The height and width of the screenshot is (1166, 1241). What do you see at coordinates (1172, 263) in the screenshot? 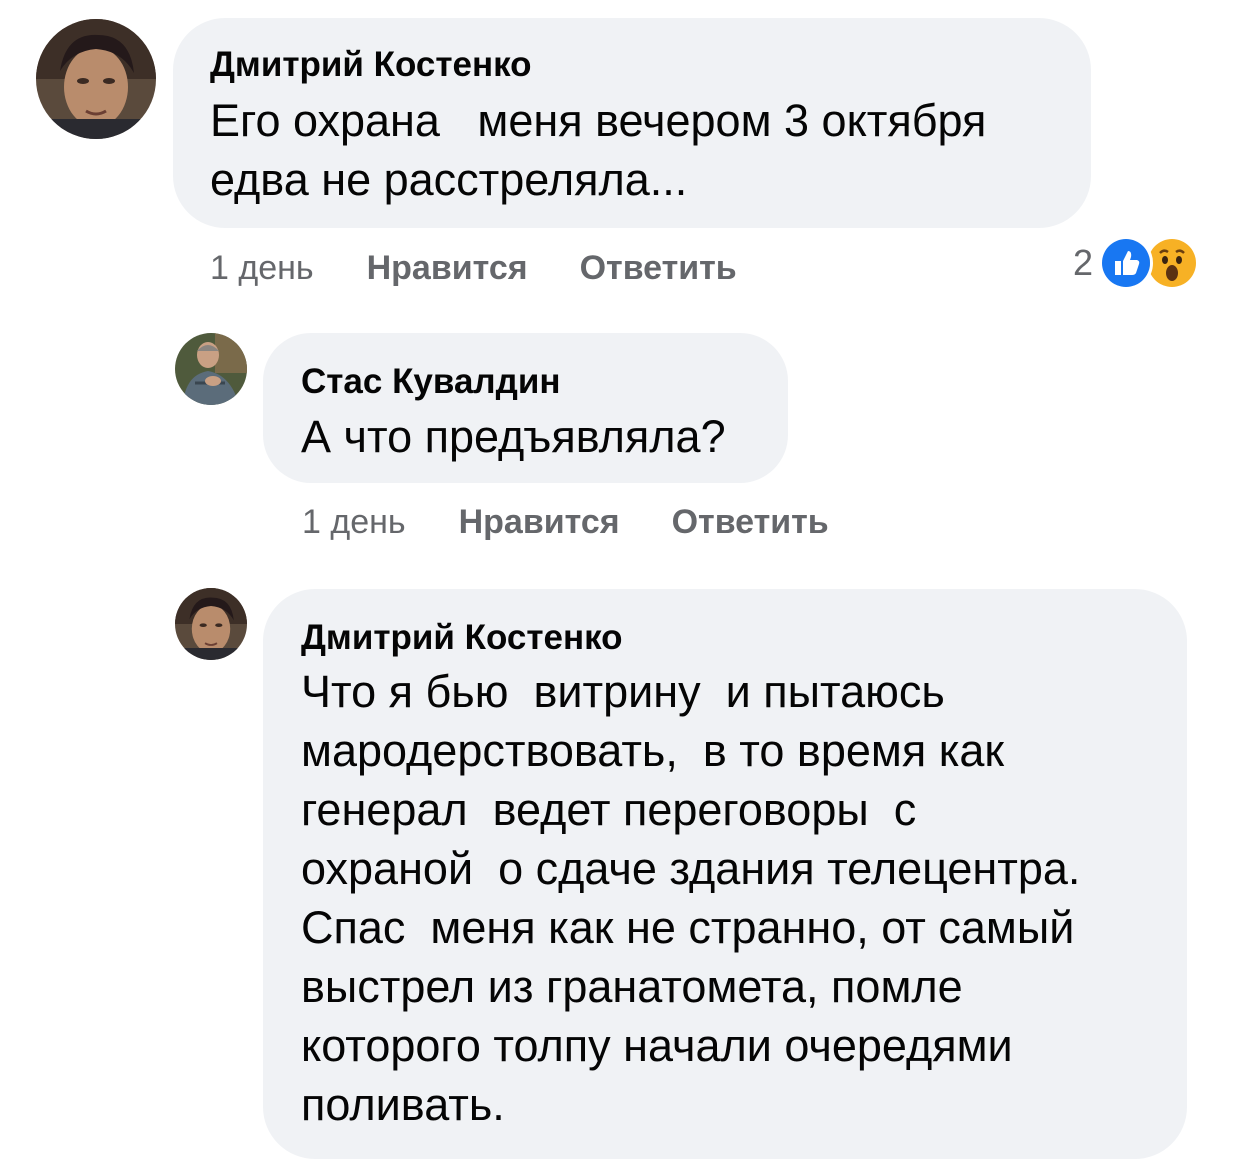
I see `wow-icon` at bounding box center [1172, 263].